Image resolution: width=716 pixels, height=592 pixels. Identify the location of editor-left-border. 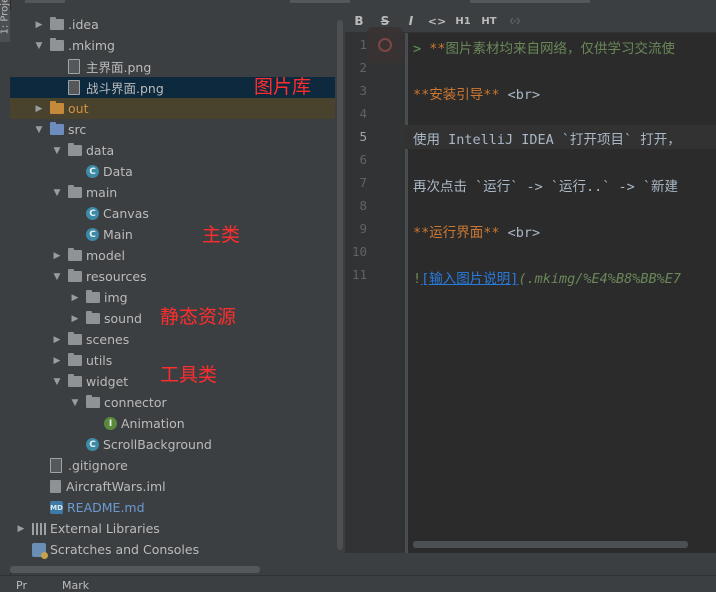
(406, 293).